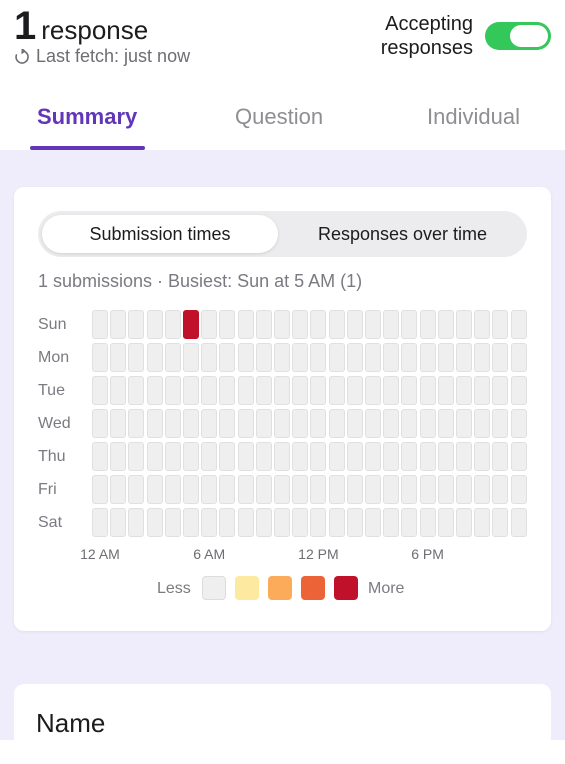 The height and width of the screenshot is (764, 565). I want to click on segment-submission-times: Submission times, so click(160, 234).